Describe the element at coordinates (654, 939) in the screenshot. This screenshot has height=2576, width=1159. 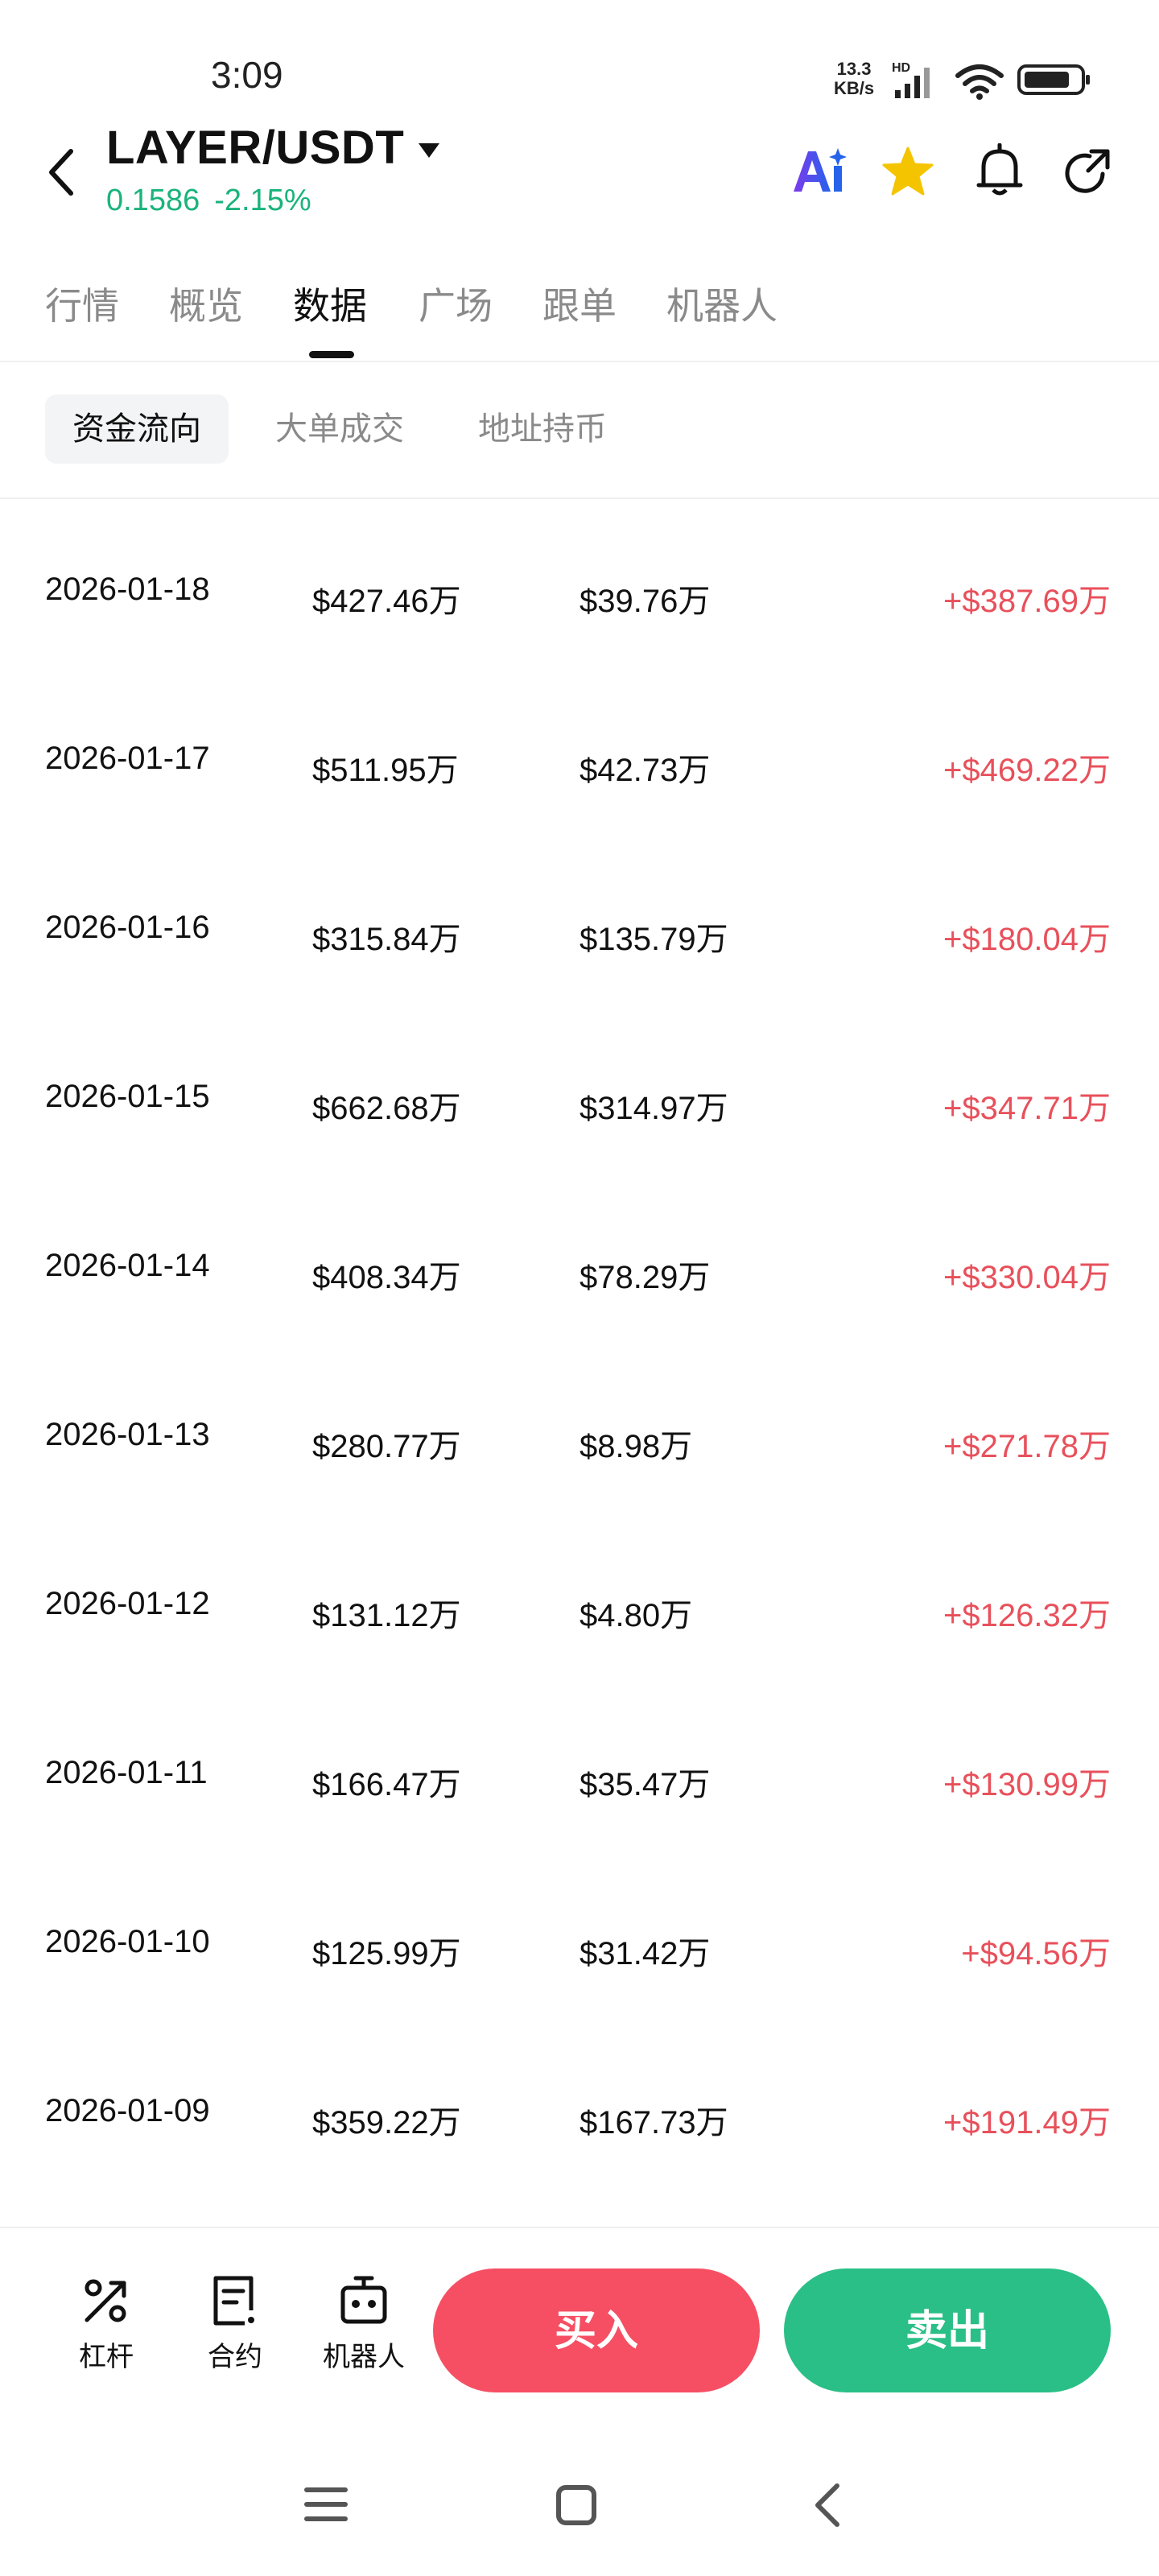
I see `row-outflow: $135.79万` at that location.